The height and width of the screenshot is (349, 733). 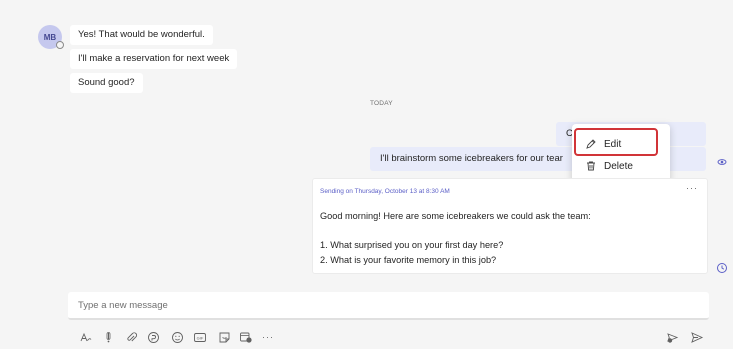 What do you see at coordinates (616, 142) in the screenshot?
I see `edit-highlight-box` at bounding box center [616, 142].